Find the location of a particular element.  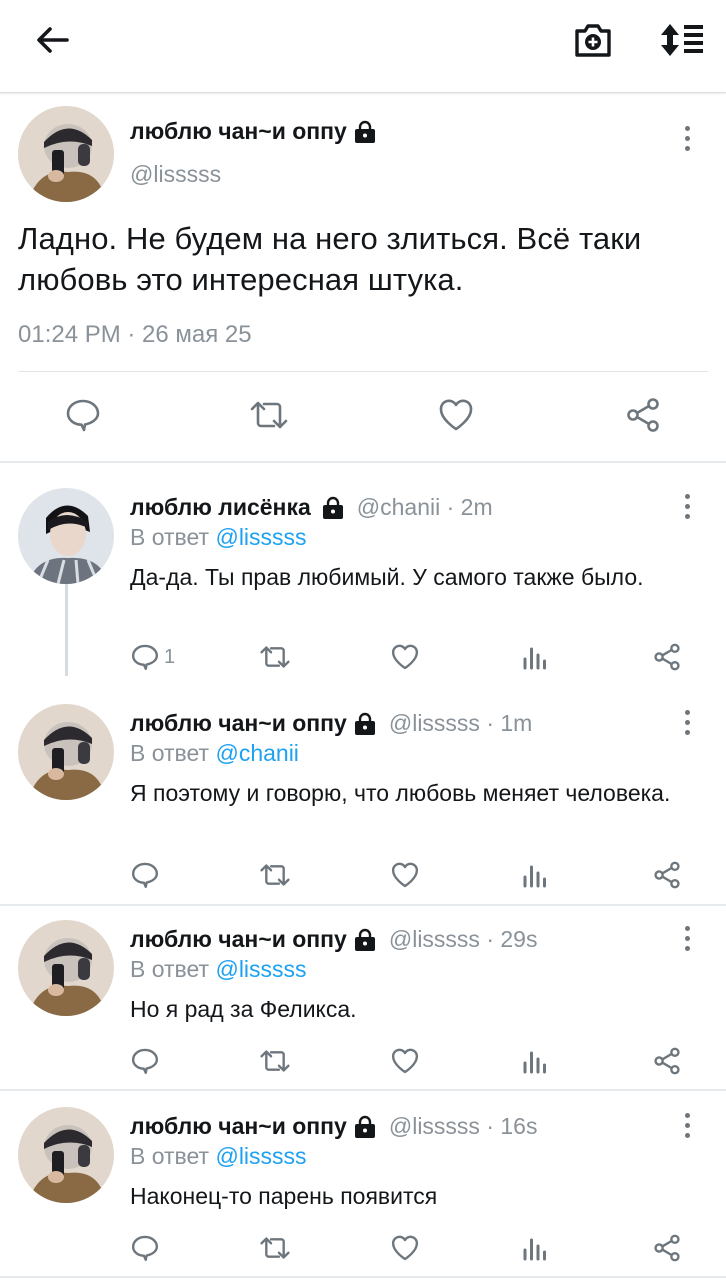

user-handle-time: @chanii · 2m is located at coordinates (424, 507).